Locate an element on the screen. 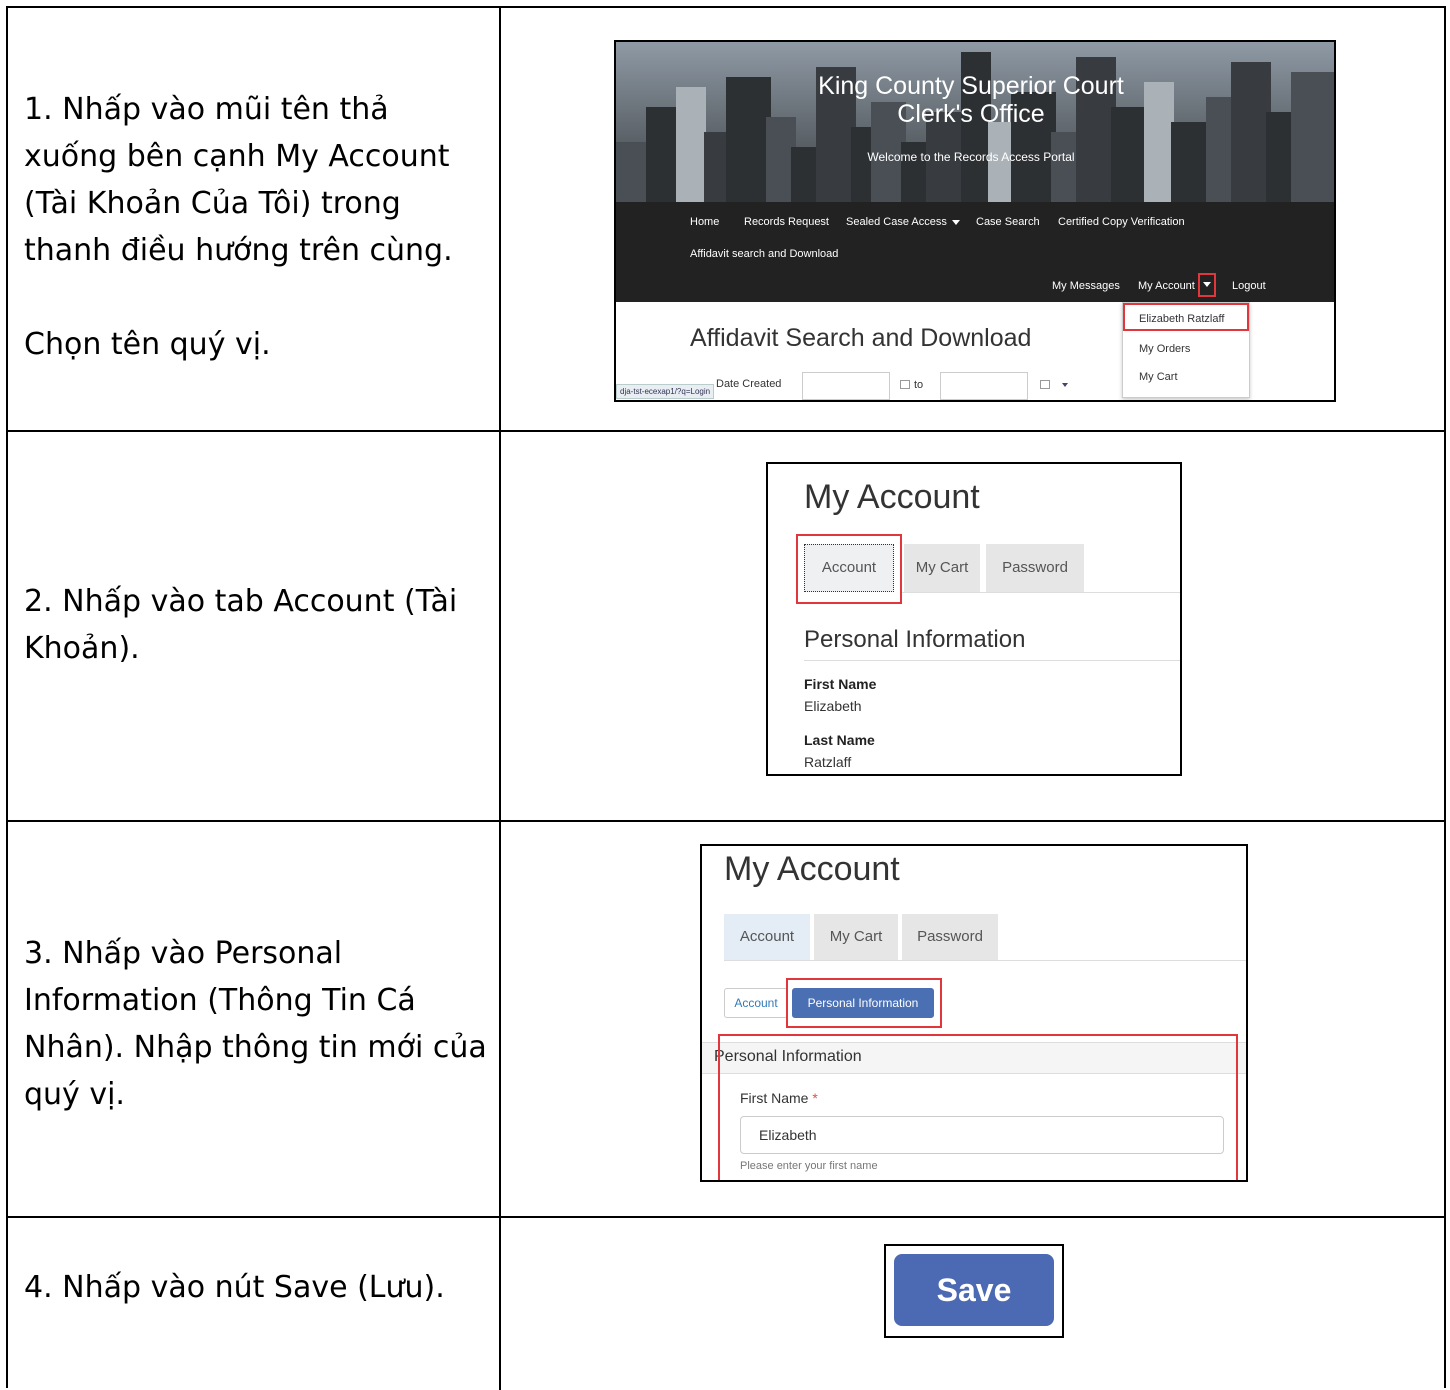 The width and height of the screenshot is (1450, 1390). save-button: Save is located at coordinates (974, 1290).